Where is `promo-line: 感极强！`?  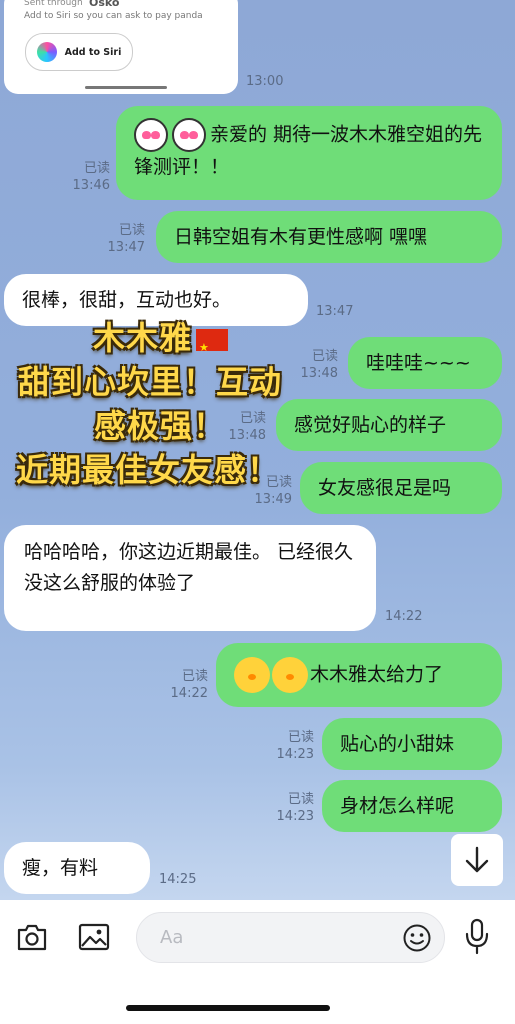
promo-line: 感极强！ is located at coordinates (160, 426).